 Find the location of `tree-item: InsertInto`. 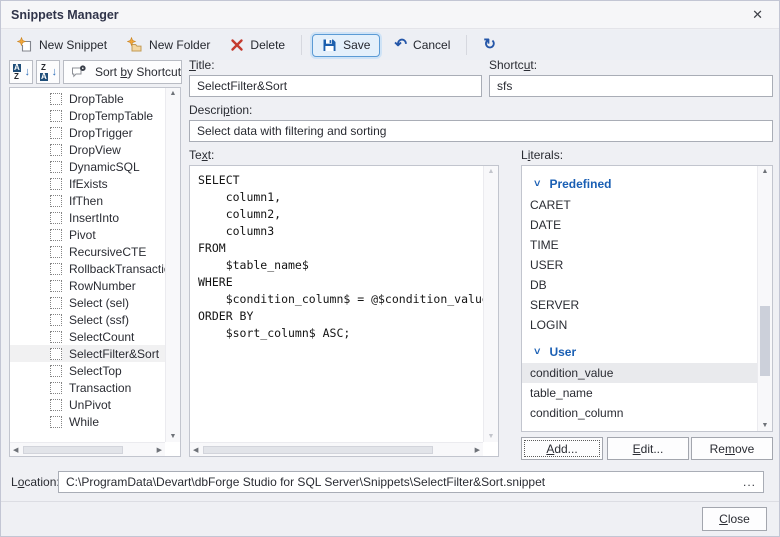

tree-item: InsertInto is located at coordinates (87, 217).